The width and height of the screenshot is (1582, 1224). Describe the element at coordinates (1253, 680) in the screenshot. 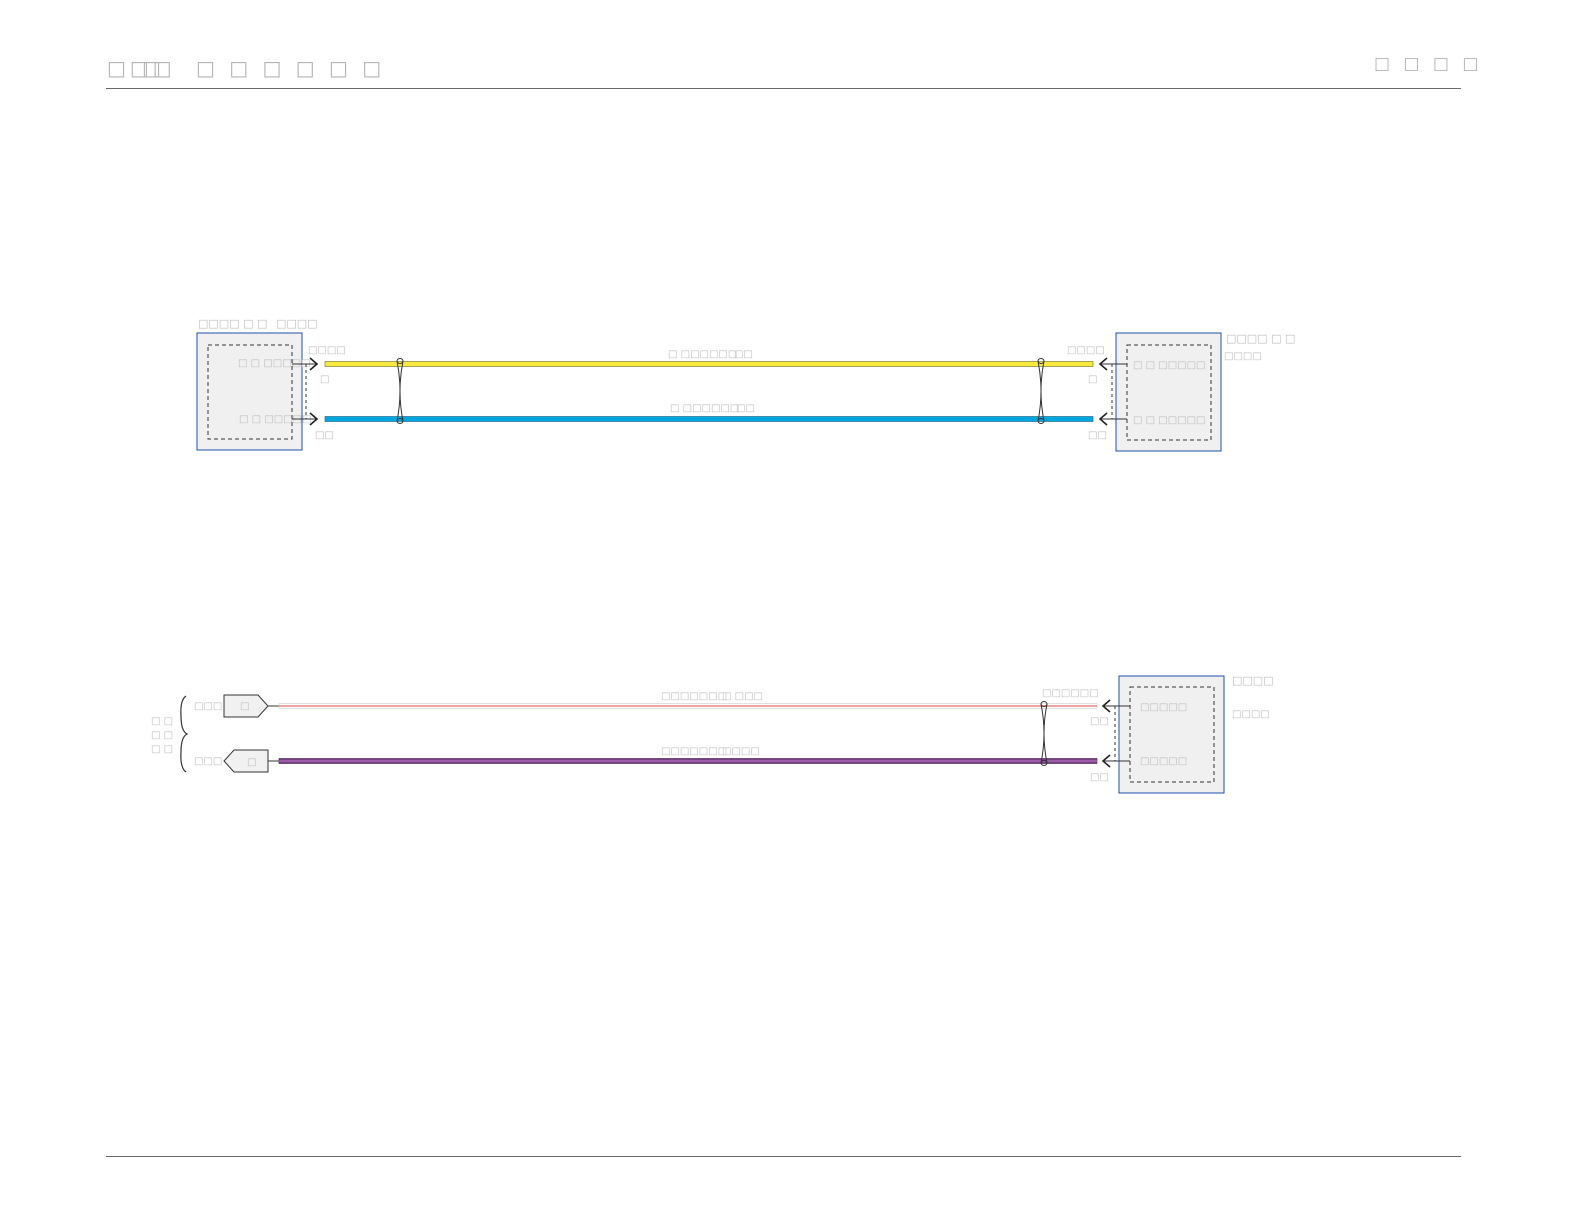

I see `right-module-2-title: □□□□` at that location.